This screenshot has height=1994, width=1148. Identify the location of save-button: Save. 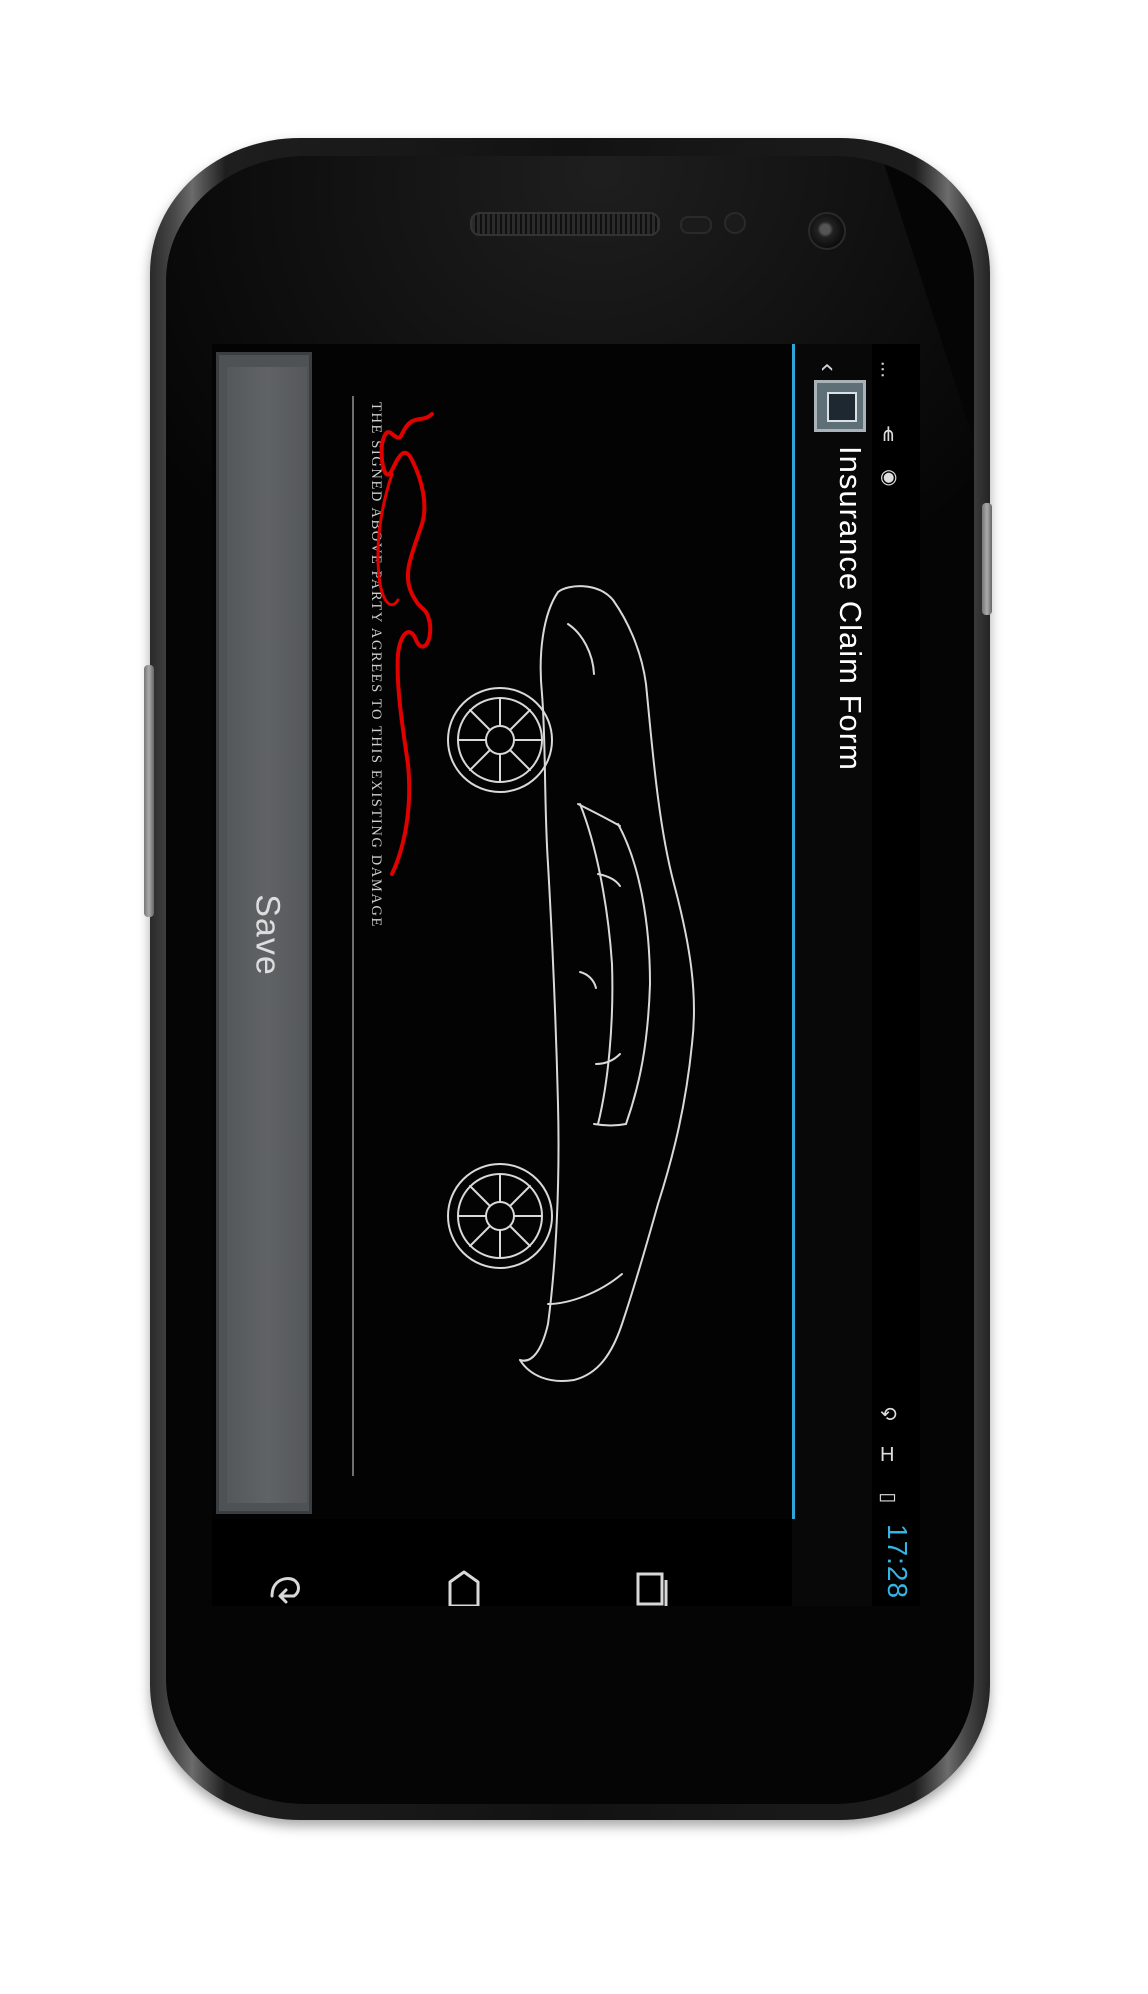
(267, 935).